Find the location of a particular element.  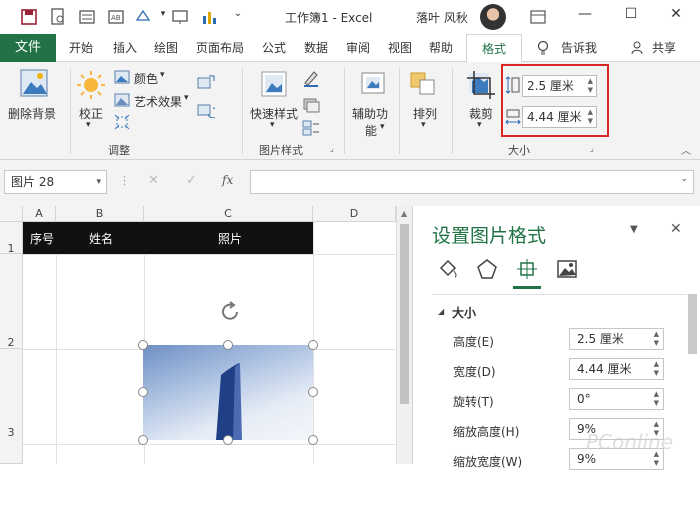

name-box-dropdown-icon: ▾ is located at coordinates (98, 182).